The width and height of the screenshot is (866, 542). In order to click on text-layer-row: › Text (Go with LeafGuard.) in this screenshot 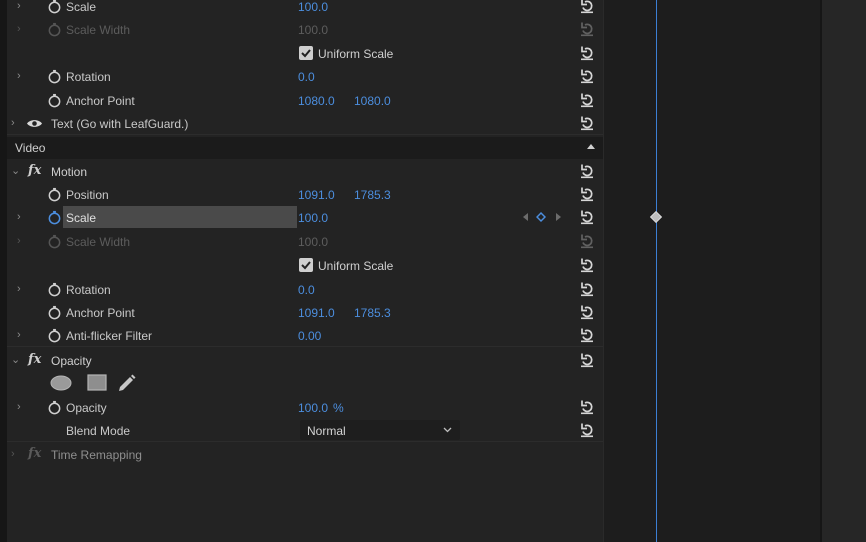, I will do `click(305, 123)`.